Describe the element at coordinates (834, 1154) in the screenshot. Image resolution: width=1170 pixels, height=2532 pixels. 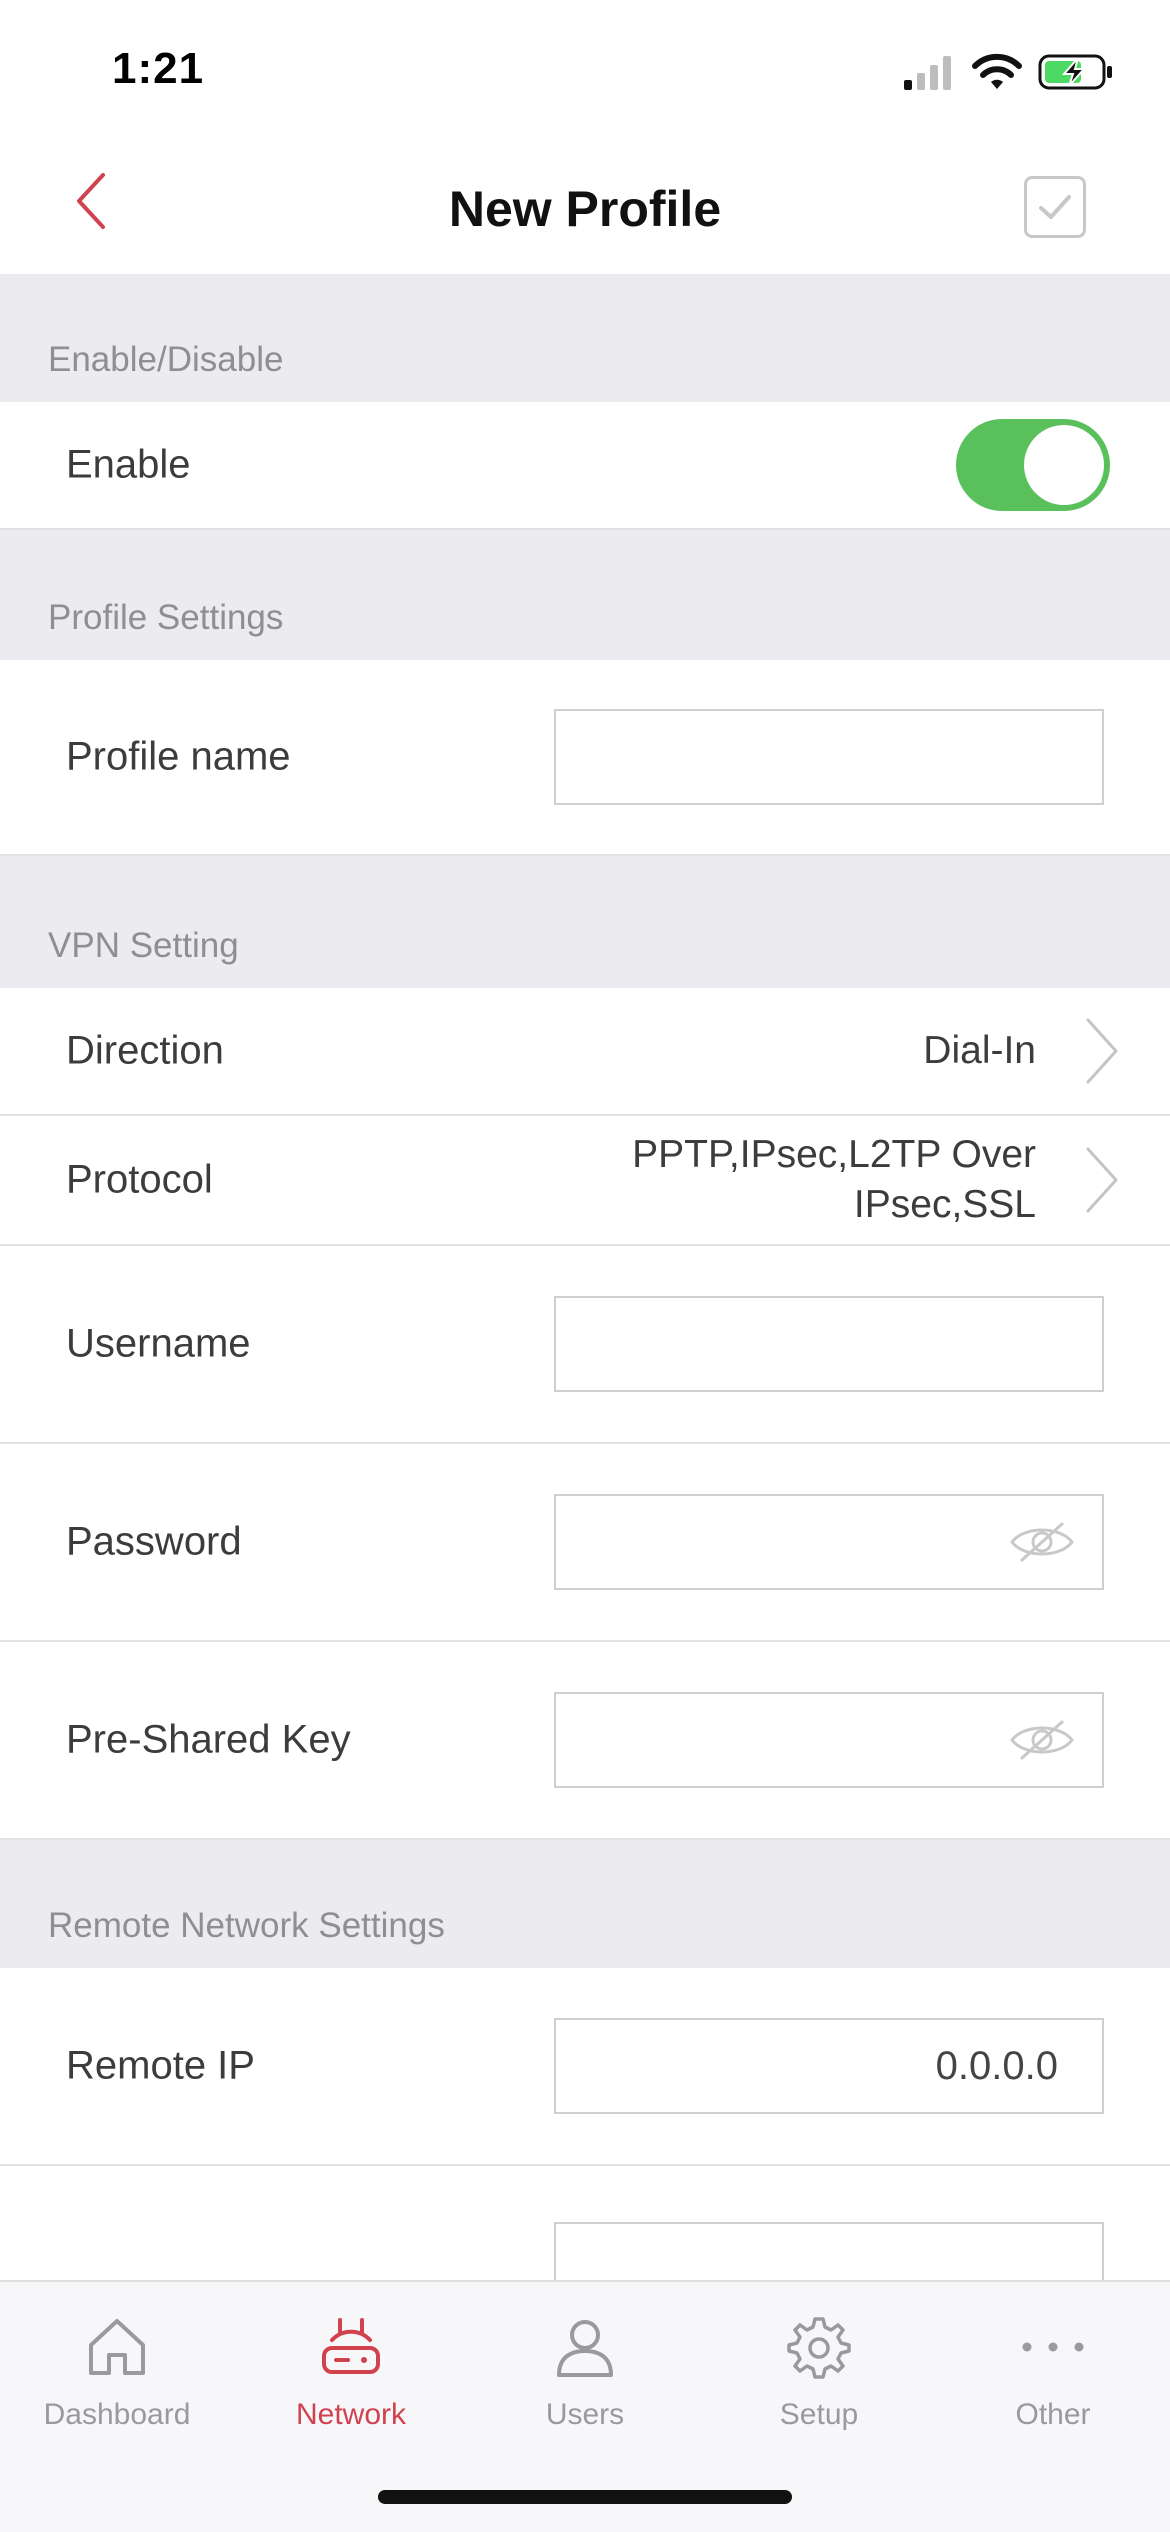
I see `protocol-value-line-1: PPTP,IPsec,L2TP Over` at that location.